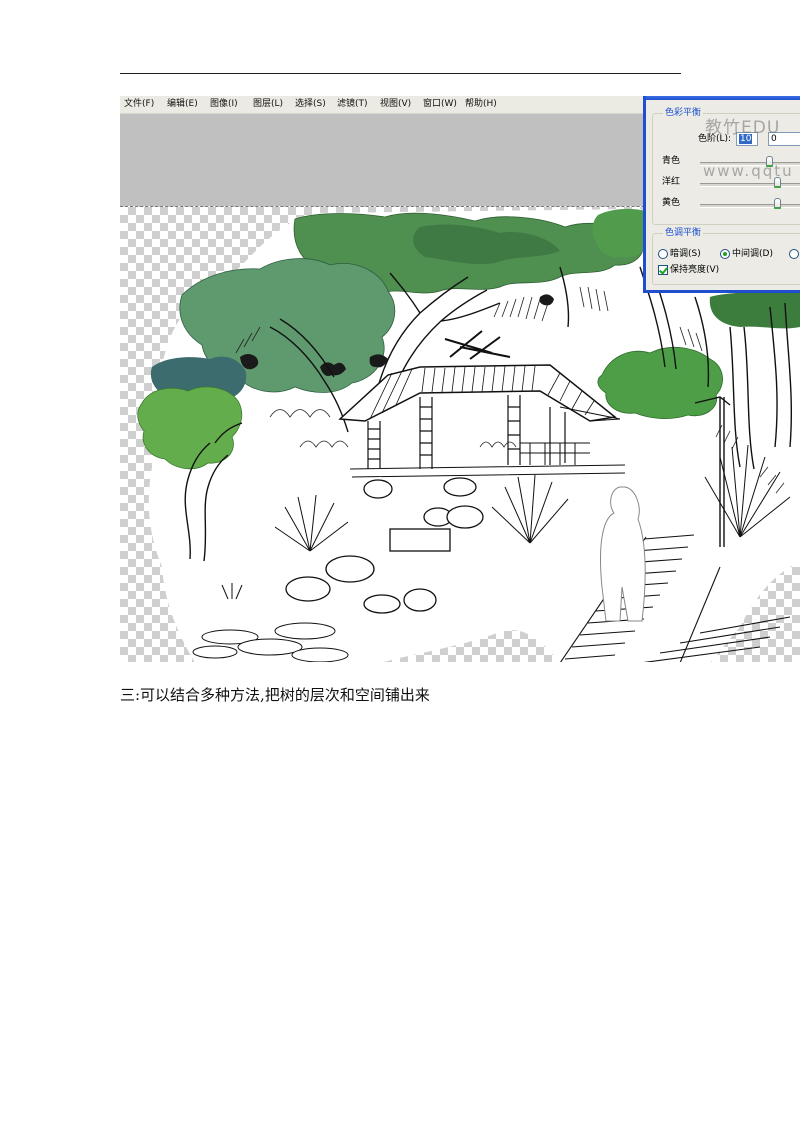 Image resolution: width=800 pixels, height=1132 pixels. What do you see at coordinates (750, 185) in the screenshot?
I see `slider-track-magenta` at bounding box center [750, 185].